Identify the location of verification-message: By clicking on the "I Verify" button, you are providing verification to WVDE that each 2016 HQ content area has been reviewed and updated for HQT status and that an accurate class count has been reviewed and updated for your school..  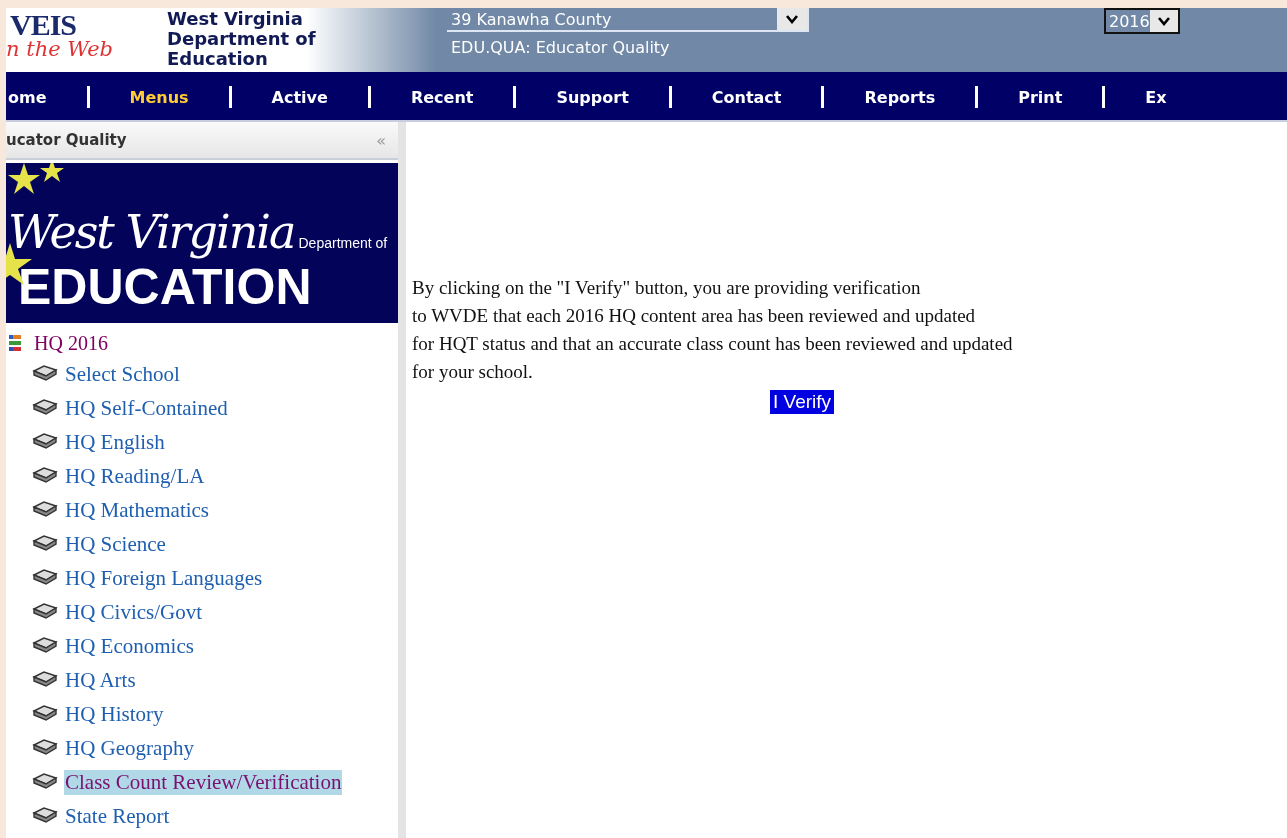
(713, 330).